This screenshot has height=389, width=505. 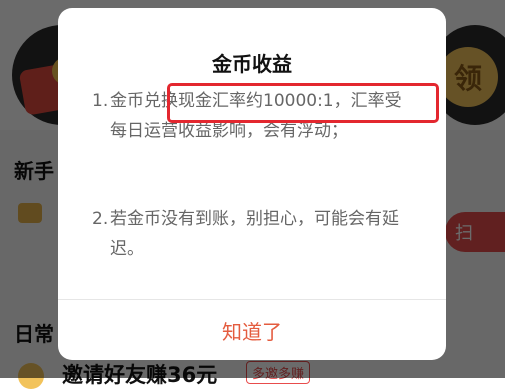 What do you see at coordinates (252, 64) in the screenshot?
I see `dialog-title: 金币收益` at bounding box center [252, 64].